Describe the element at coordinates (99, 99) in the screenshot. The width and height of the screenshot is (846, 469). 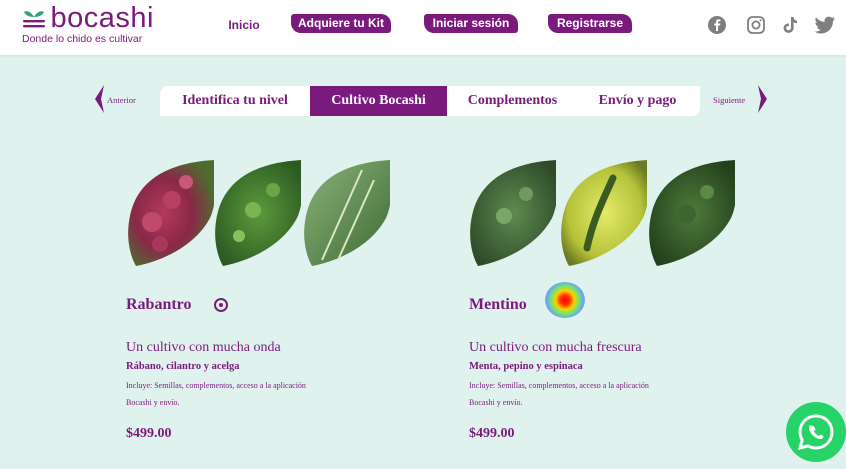
I see `prev-arrow-icon` at that location.